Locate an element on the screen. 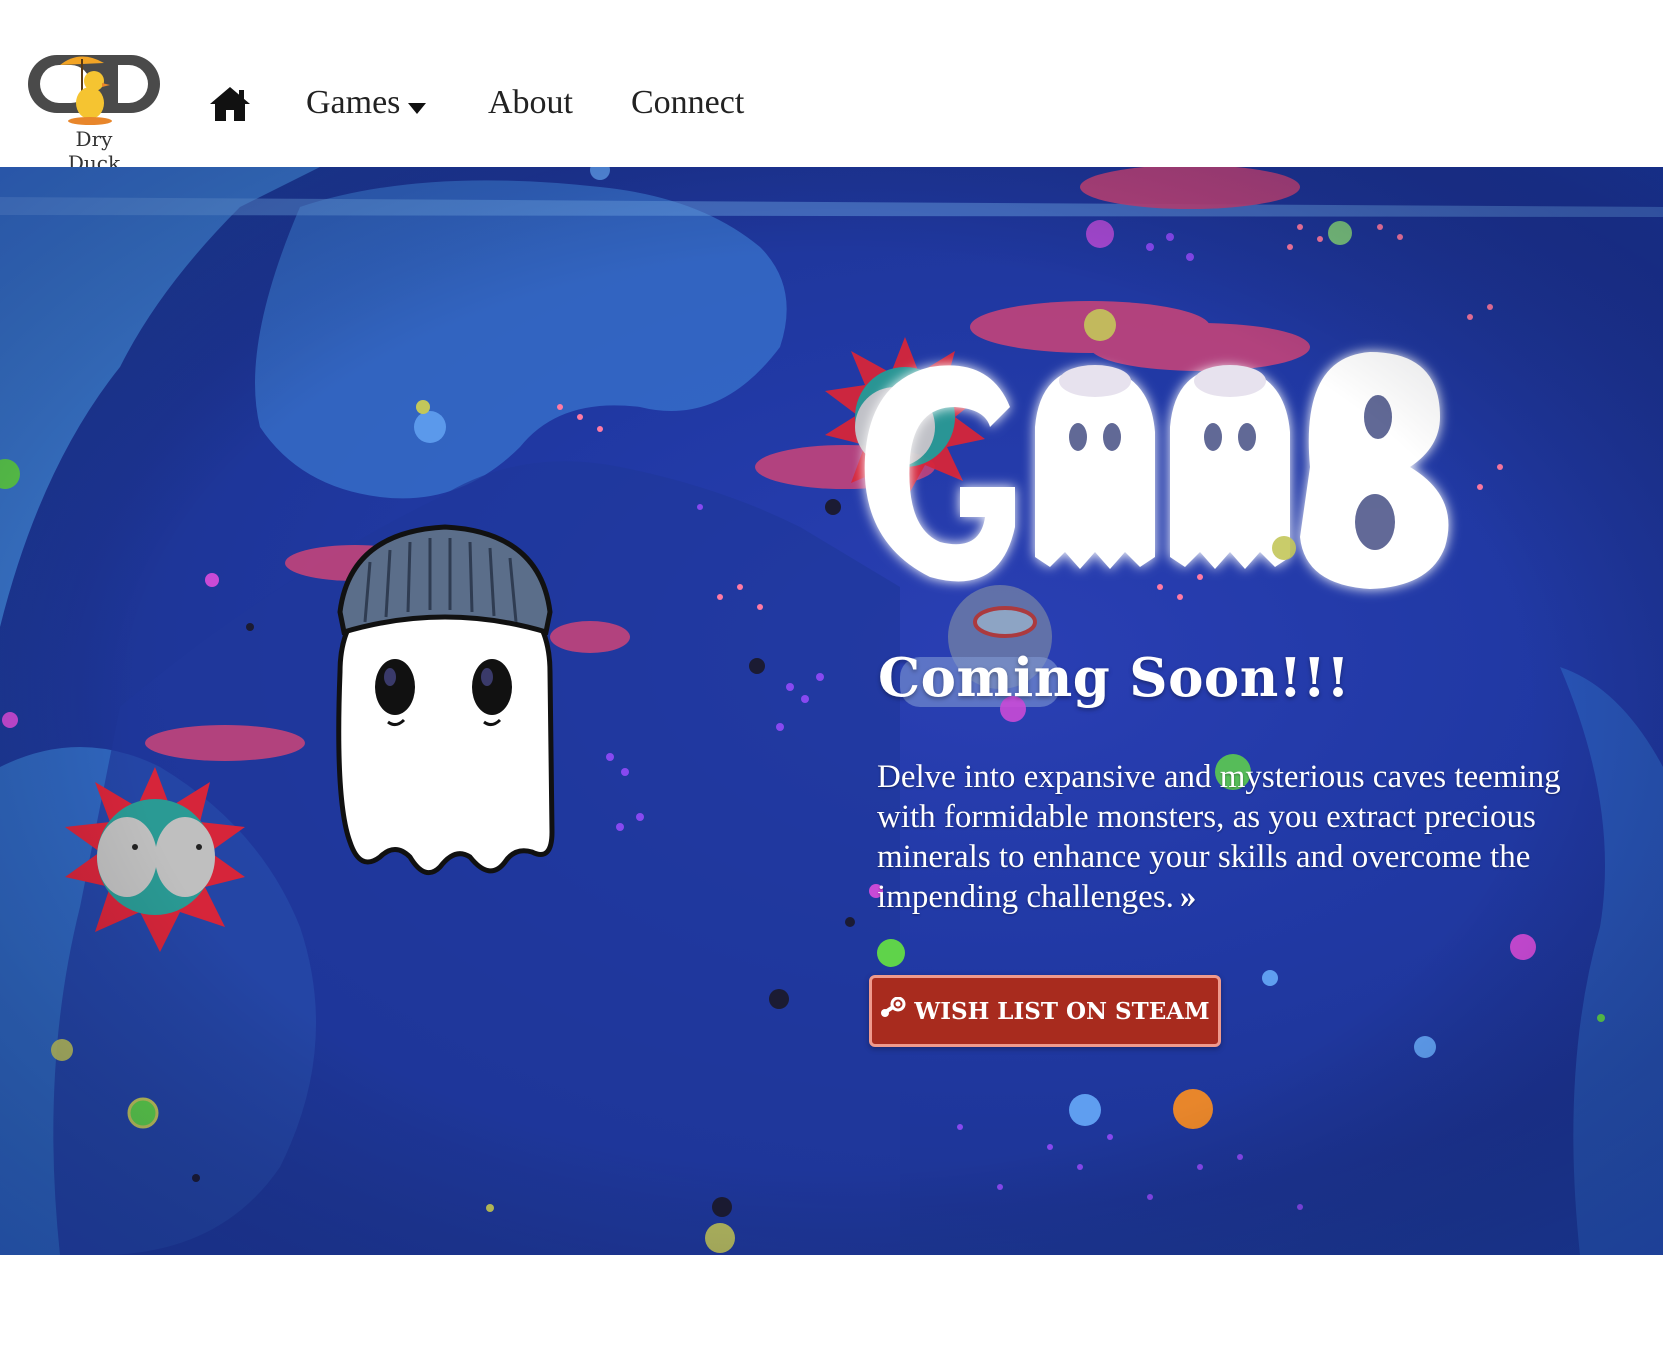 The height and width of the screenshot is (1350, 1663). steam-icon is located at coordinates (893, 1010).